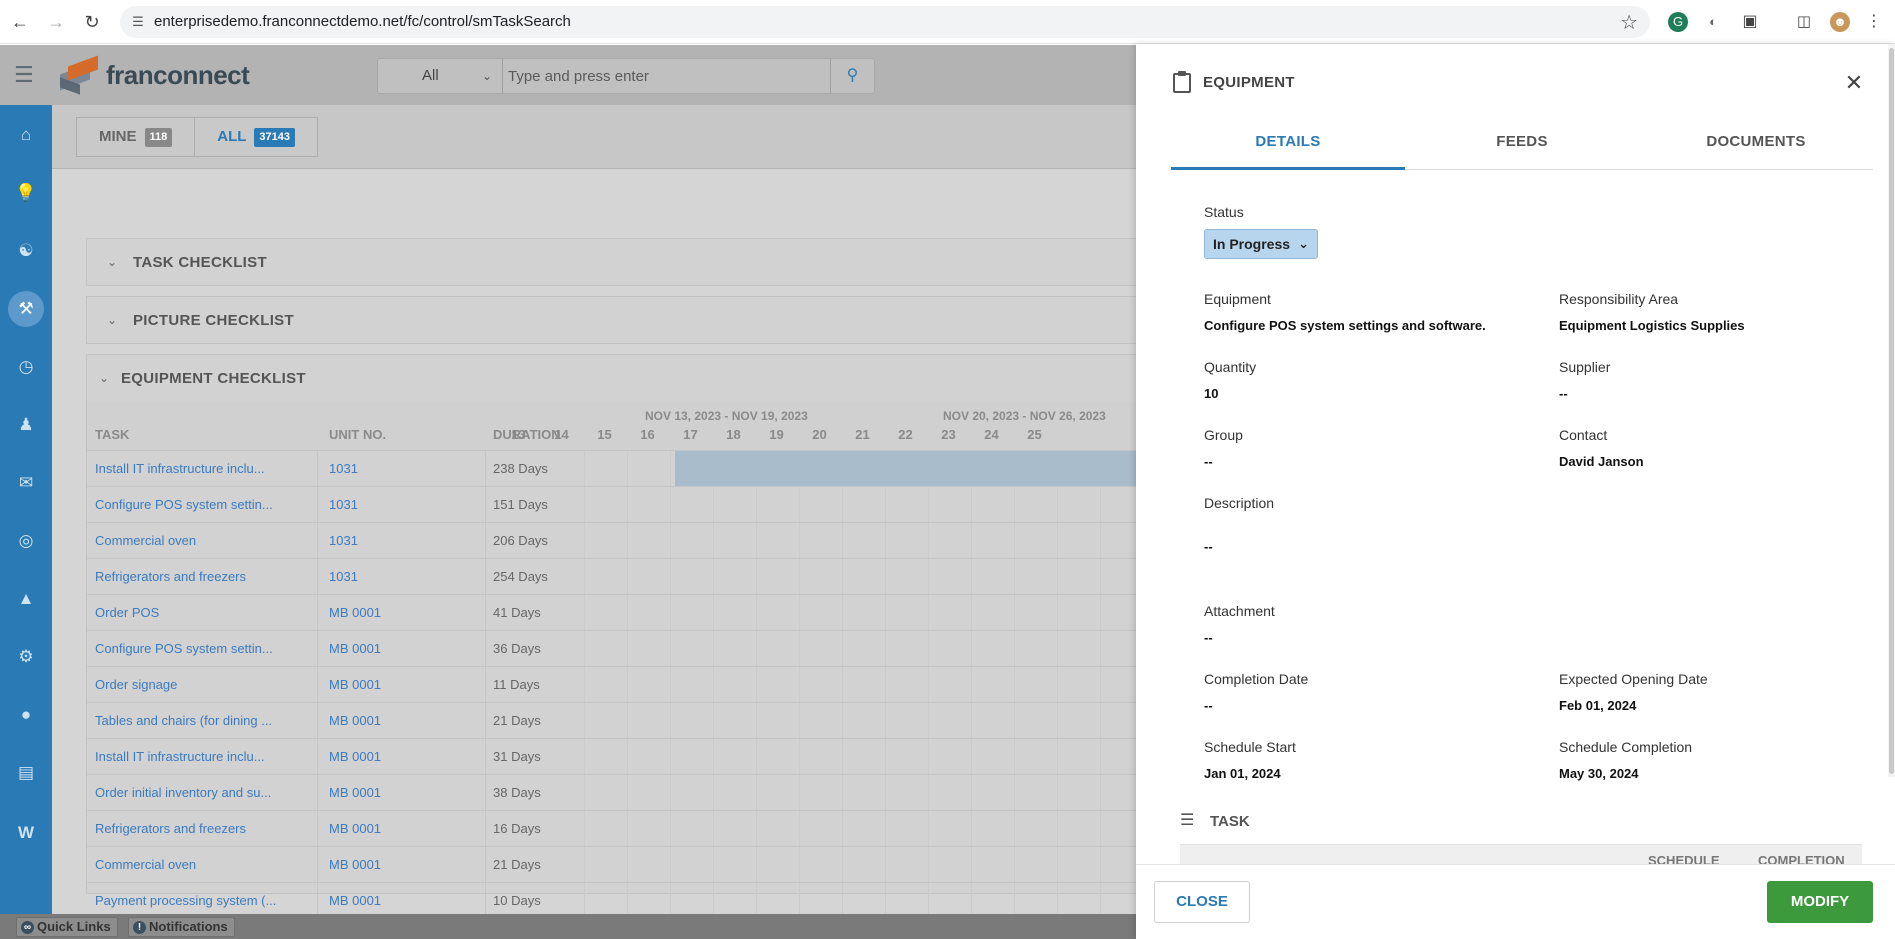  I want to click on day-header: 22, so click(905, 434).